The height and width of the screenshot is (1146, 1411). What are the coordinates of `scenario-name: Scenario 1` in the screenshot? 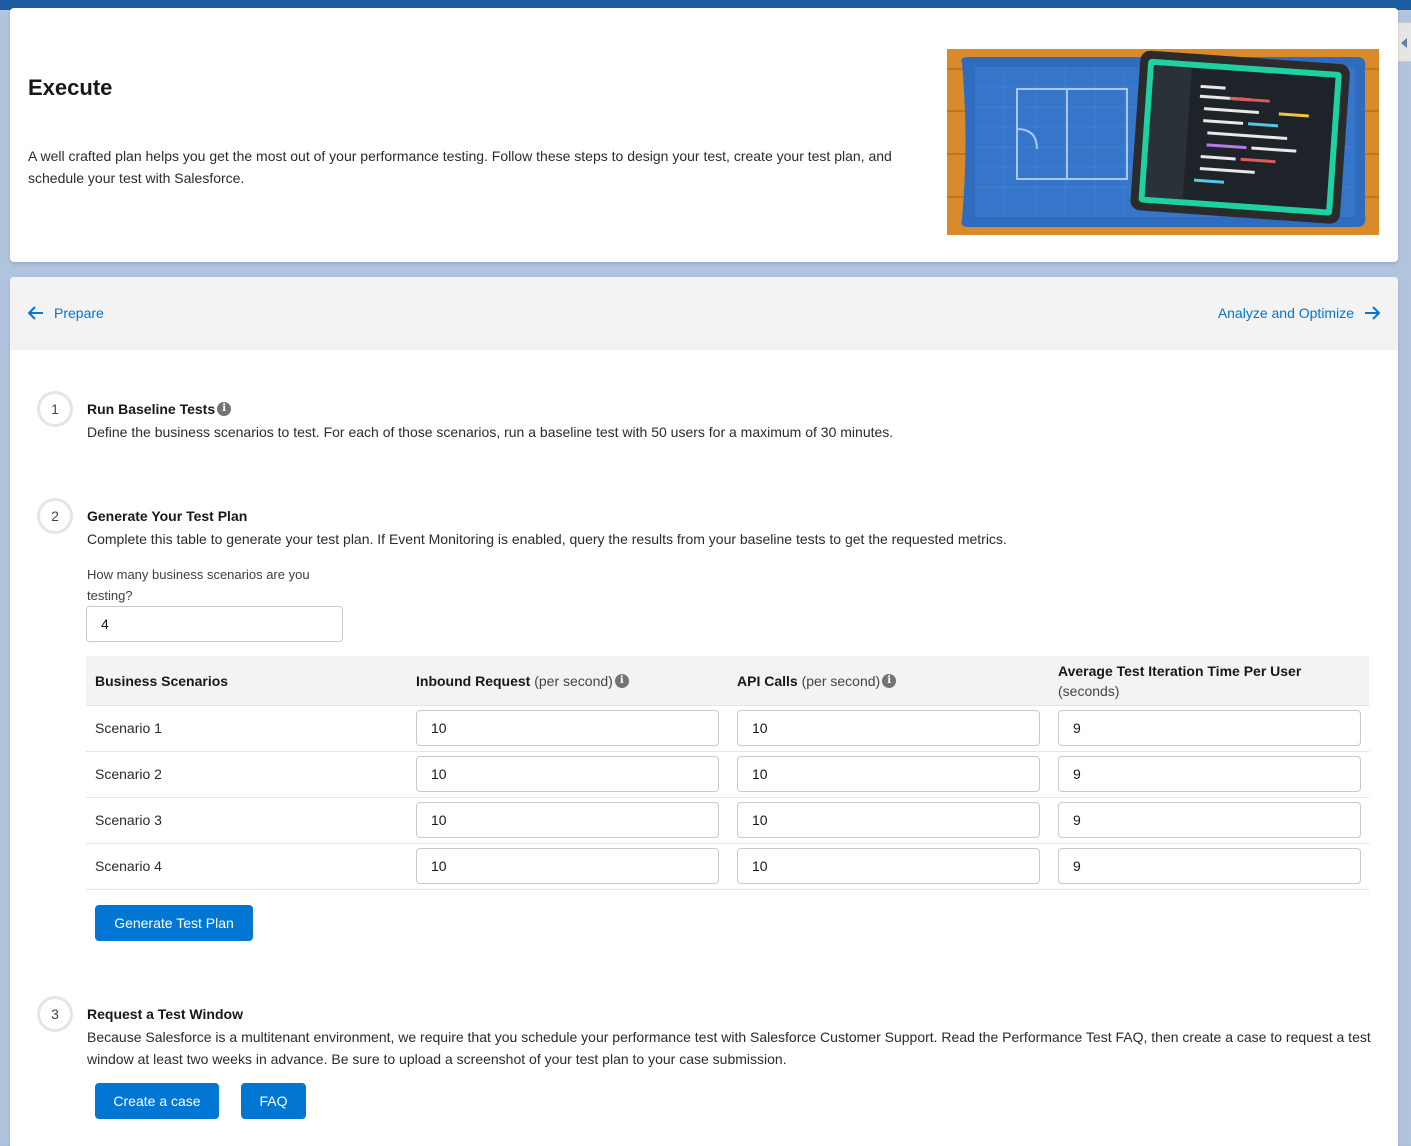 It's located at (128, 728).